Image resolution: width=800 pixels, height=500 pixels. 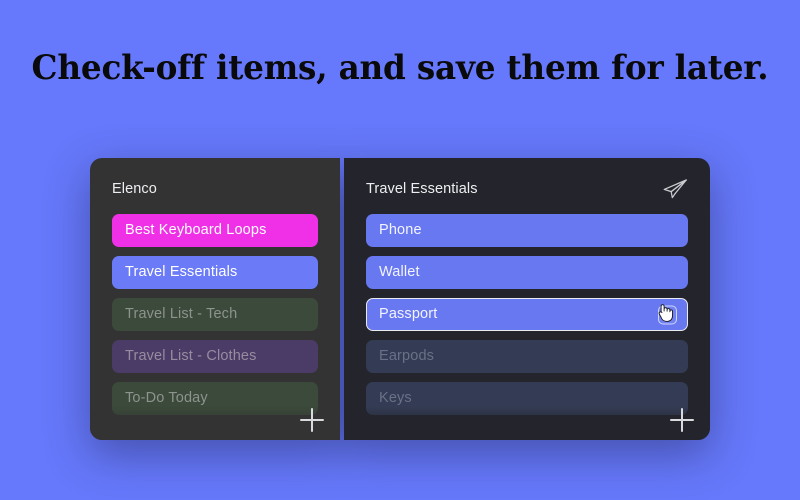 I want to click on lists-panel-title: Elenco, so click(x=134, y=188).